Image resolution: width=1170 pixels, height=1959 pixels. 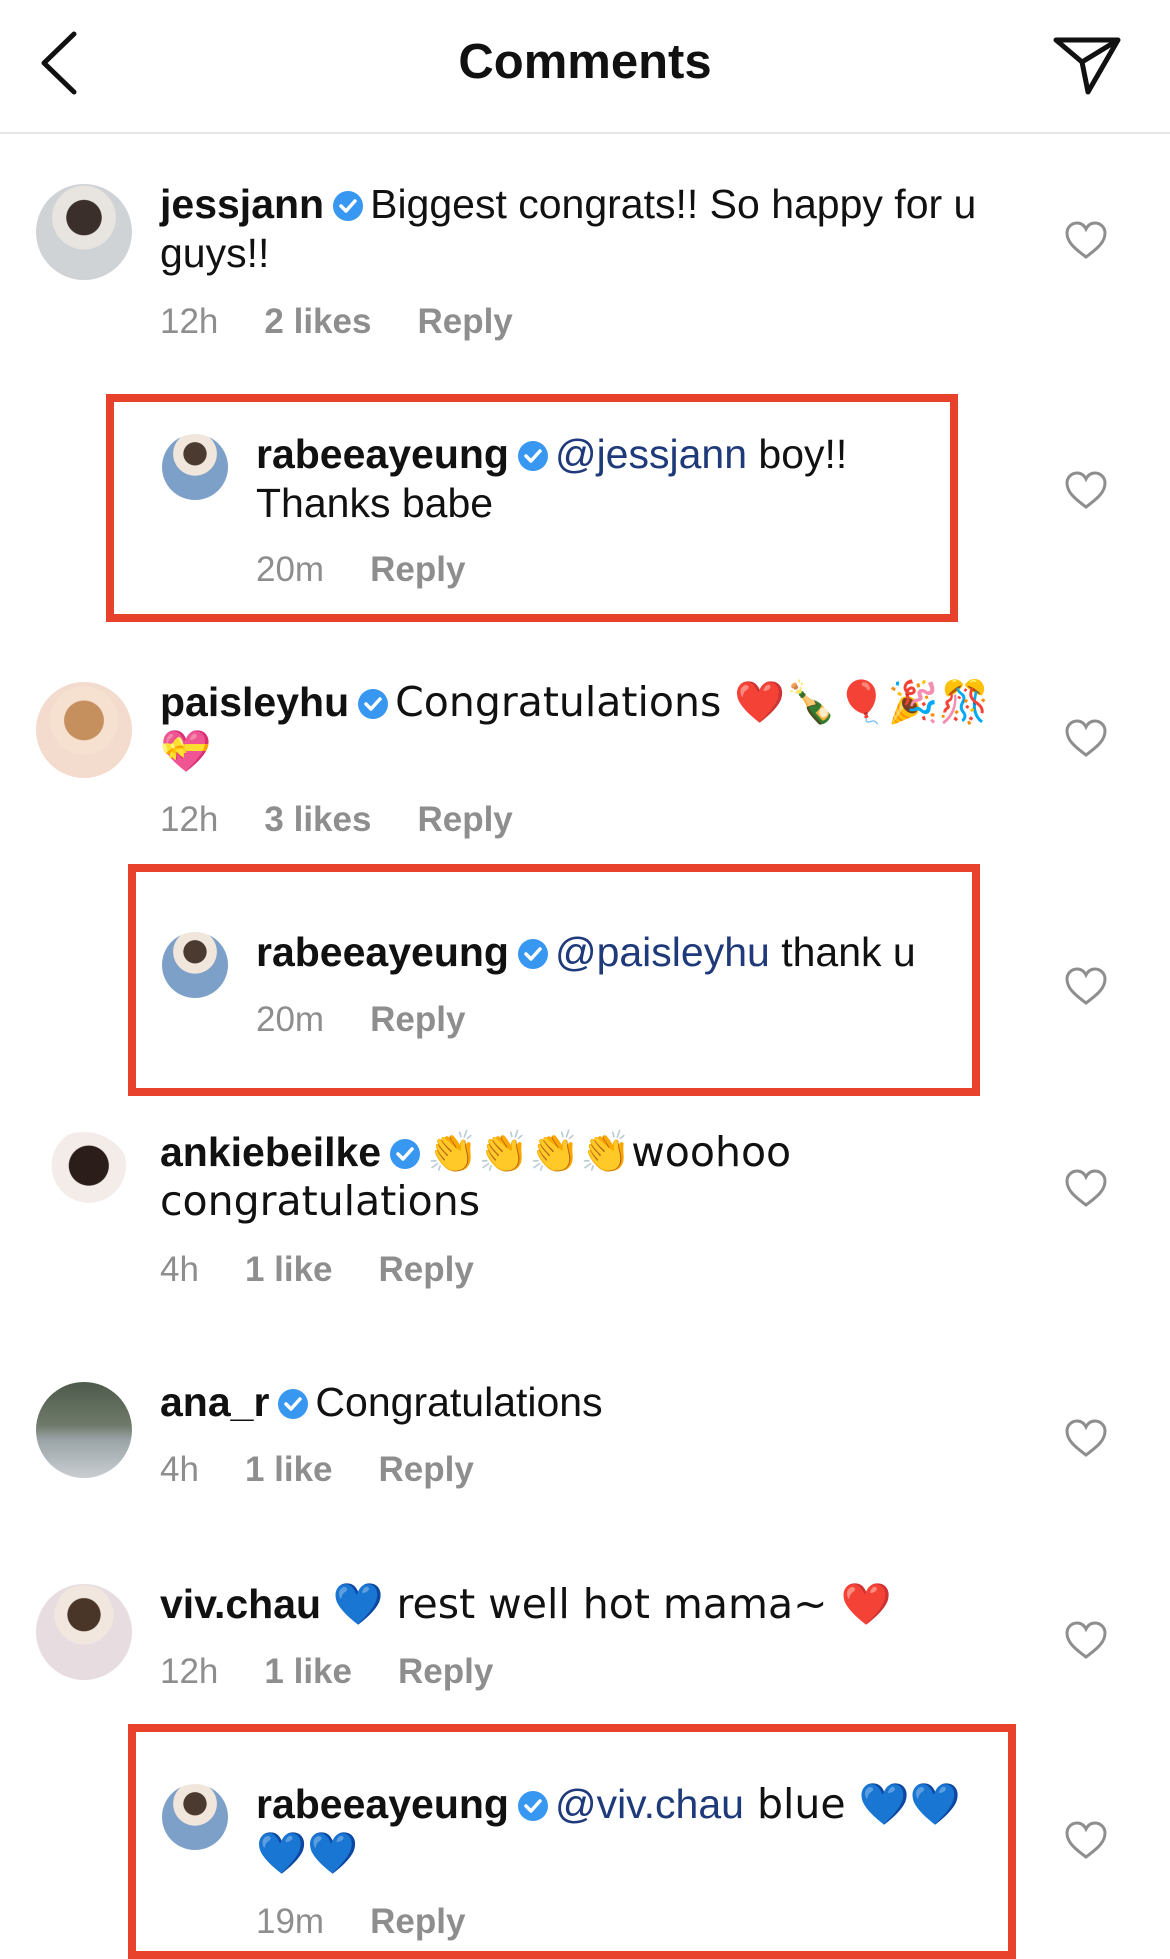 I want to click on comment-likes: 2 likes, so click(x=317, y=322).